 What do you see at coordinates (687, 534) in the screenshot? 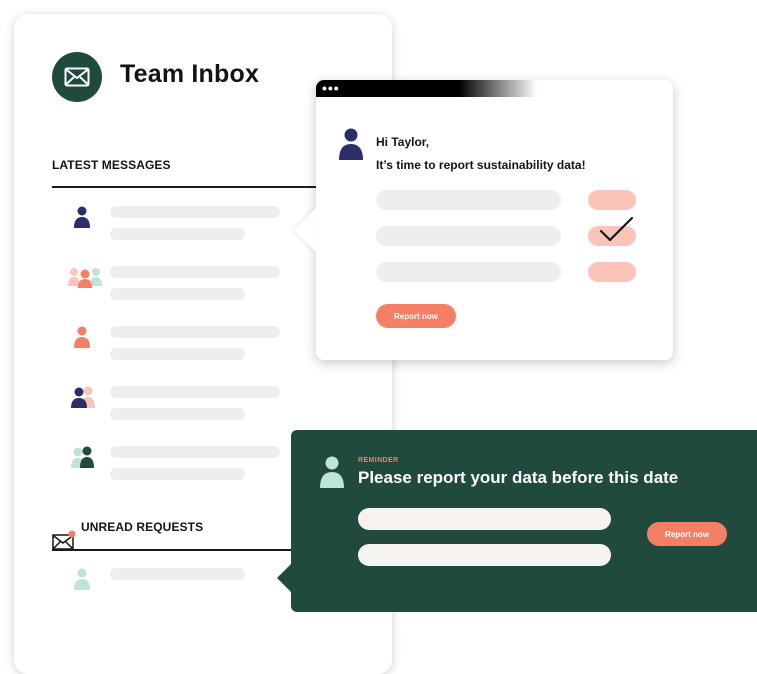
I see `reminder-report-now-button: Report now` at bounding box center [687, 534].